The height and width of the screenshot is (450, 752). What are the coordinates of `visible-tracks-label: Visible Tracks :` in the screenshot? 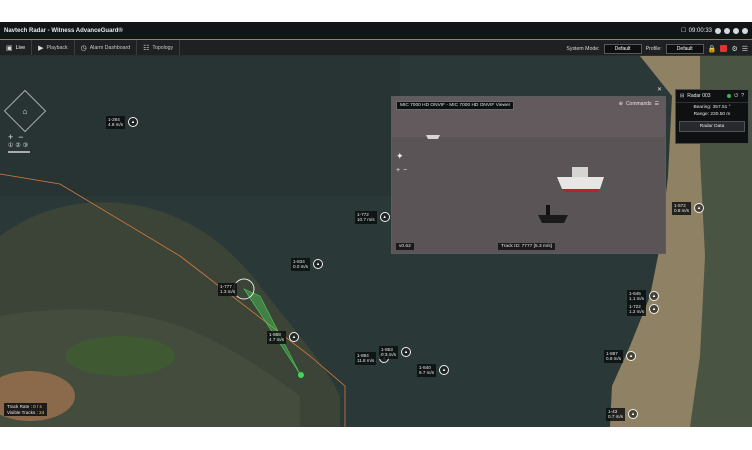 It's located at (22, 412).